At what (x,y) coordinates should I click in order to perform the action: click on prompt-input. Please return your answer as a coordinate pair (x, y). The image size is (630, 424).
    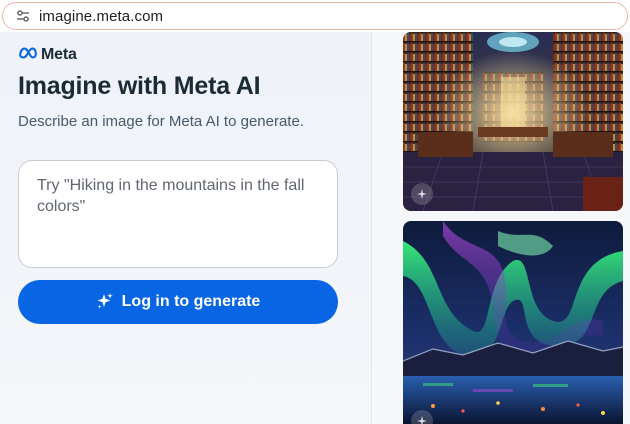
    Looking at the image, I should click on (178, 214).